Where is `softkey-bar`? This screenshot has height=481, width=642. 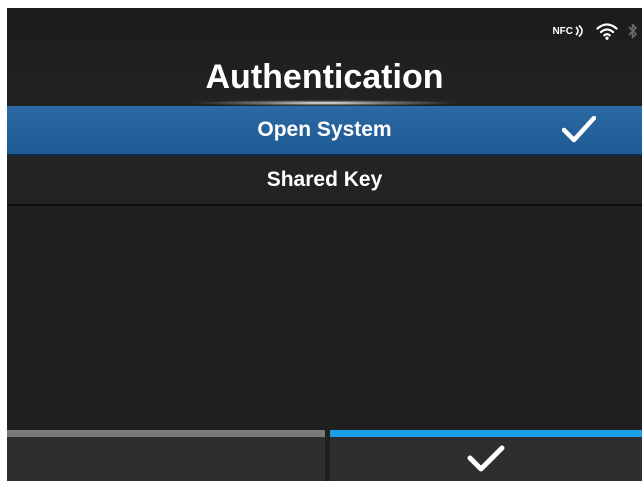
softkey-bar is located at coordinates (324, 455).